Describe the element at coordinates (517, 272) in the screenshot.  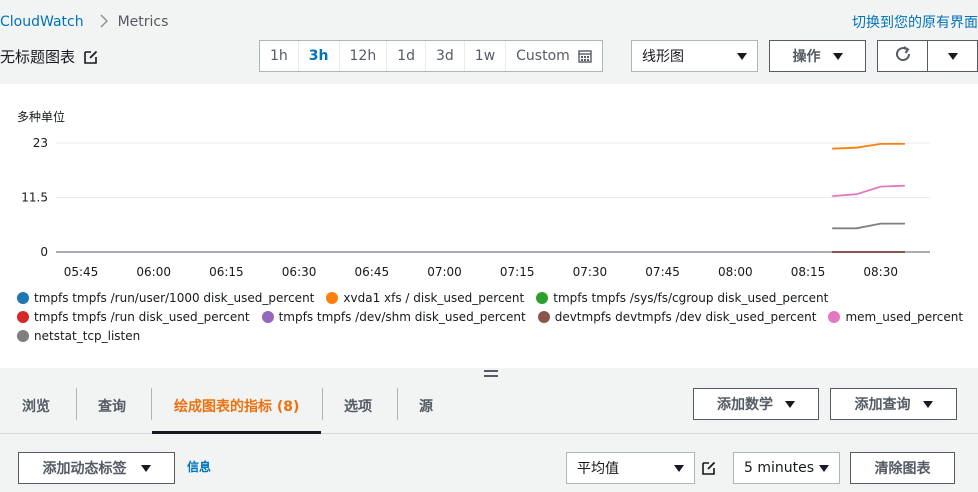
I see `x-tick-label: 07:15` at that location.